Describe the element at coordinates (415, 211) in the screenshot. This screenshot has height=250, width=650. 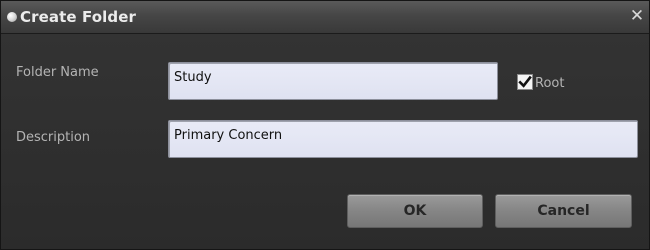
I see `ok-button: OK` at that location.